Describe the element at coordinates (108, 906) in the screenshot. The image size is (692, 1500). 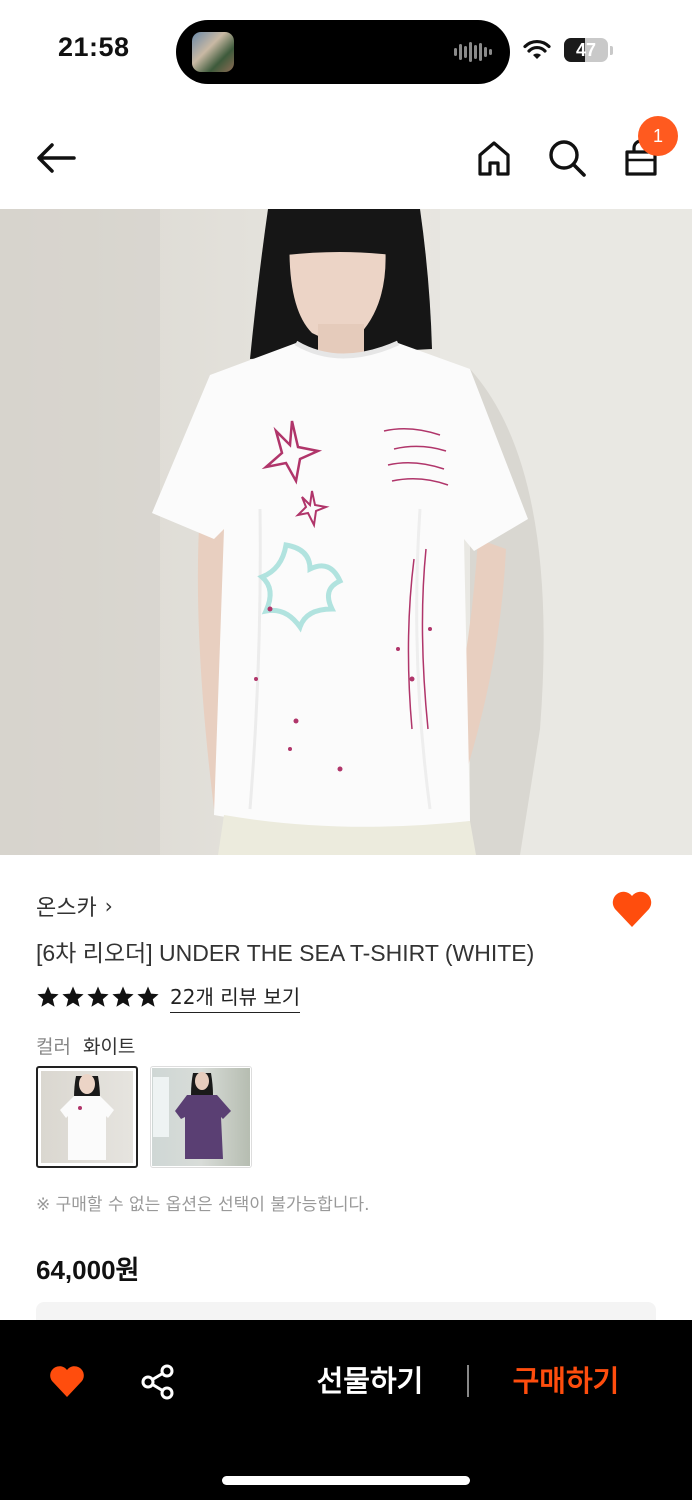
I see `chevron-right-icon: ›` at that location.